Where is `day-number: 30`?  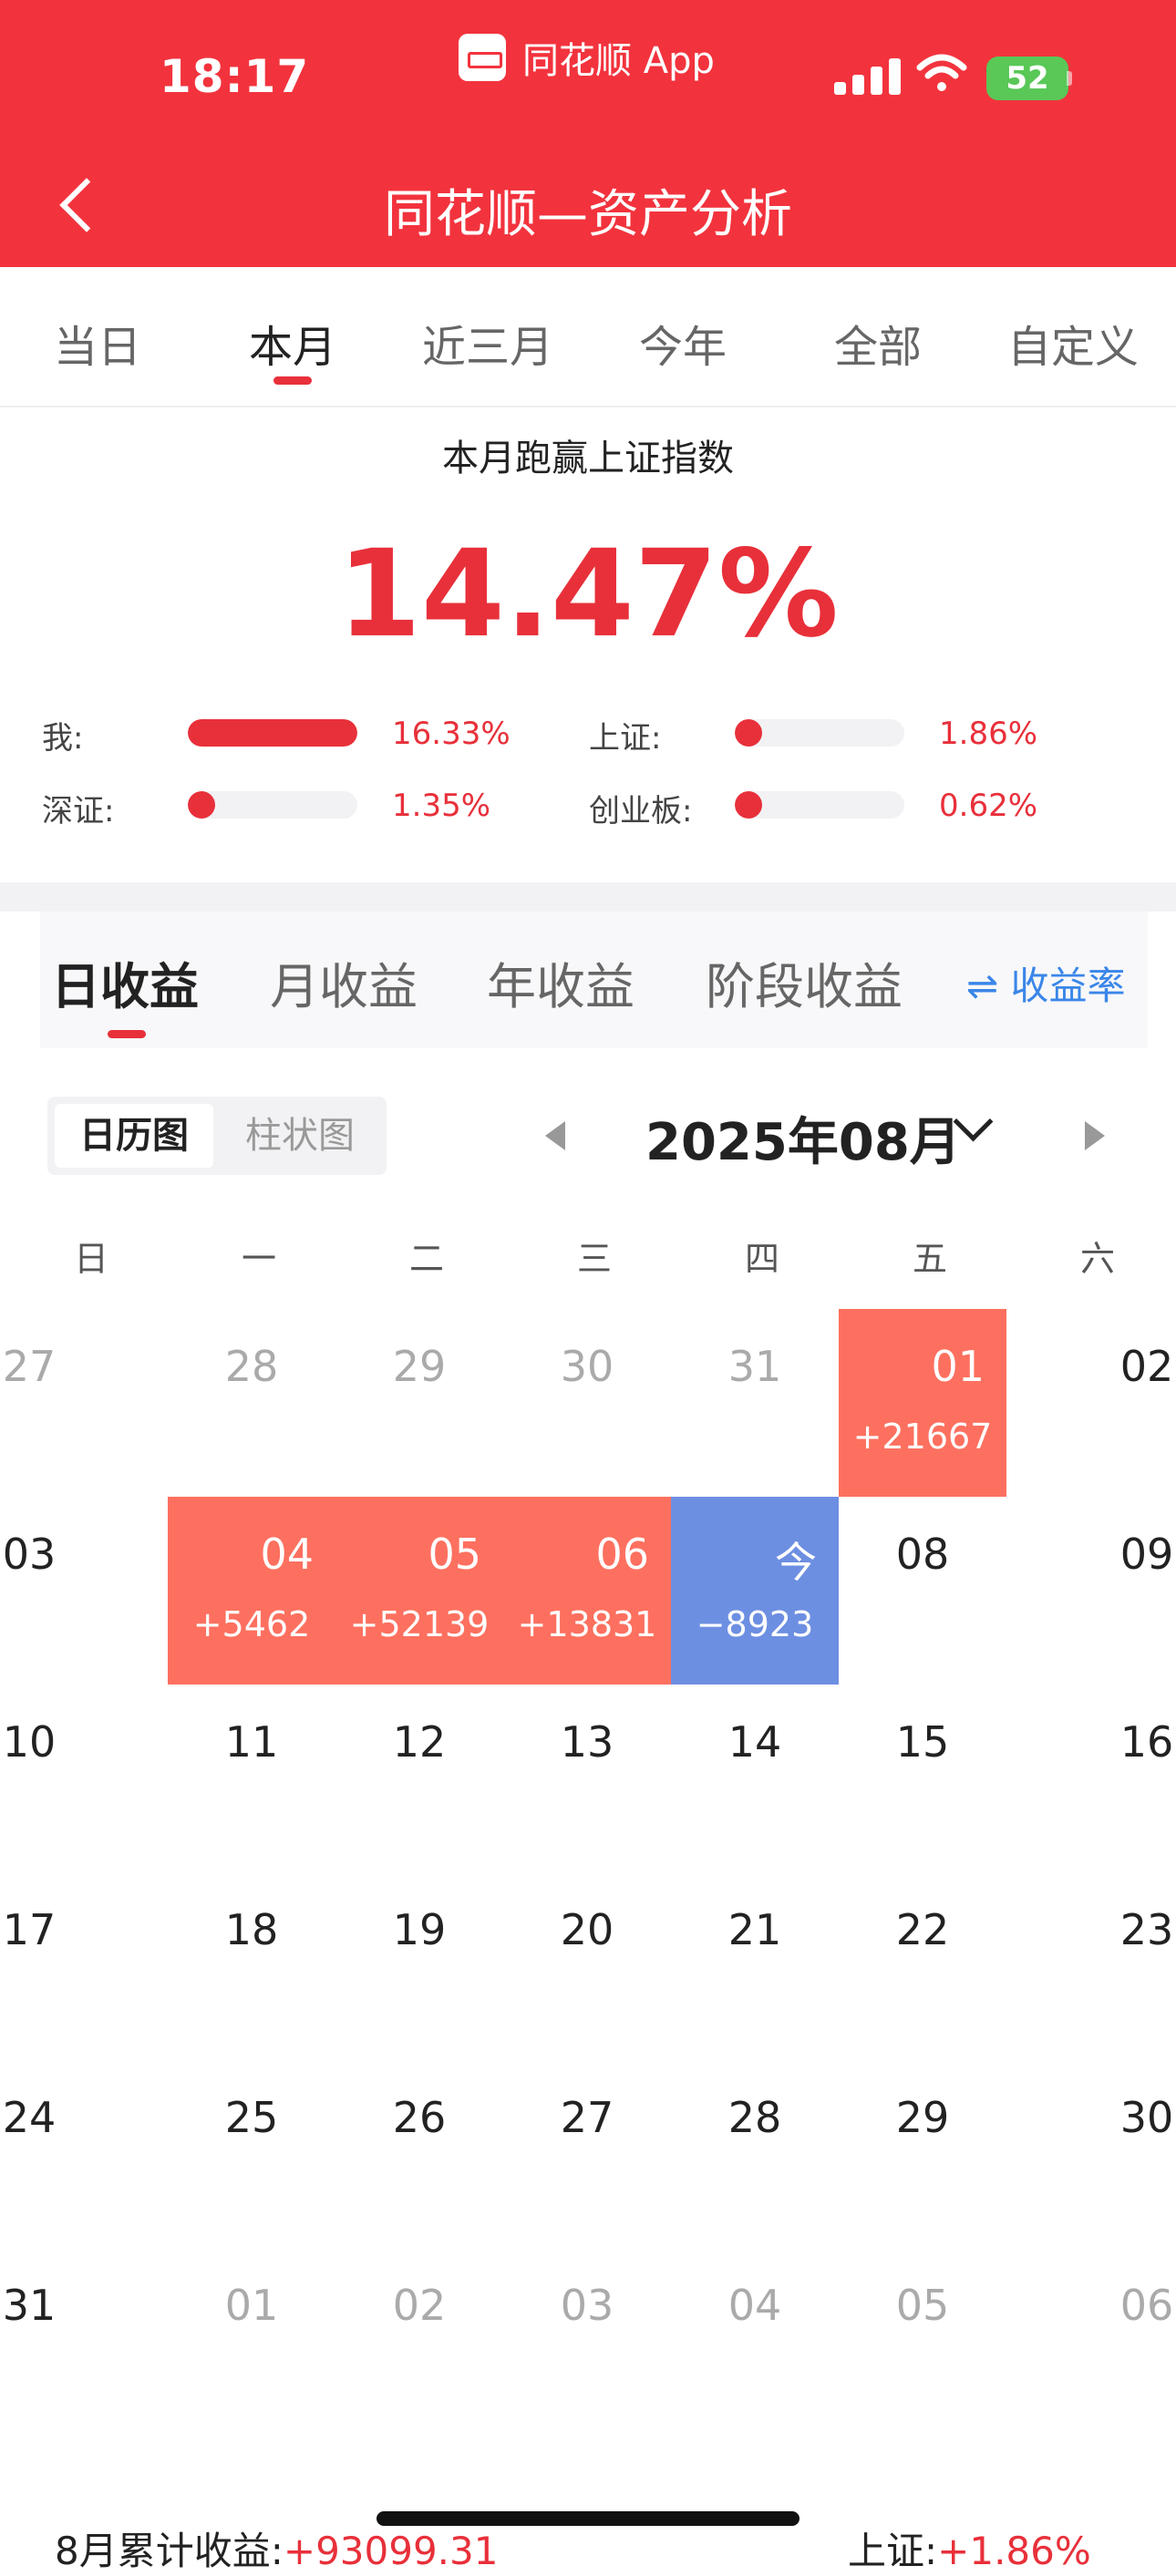
day-number: 30 is located at coordinates (587, 1366).